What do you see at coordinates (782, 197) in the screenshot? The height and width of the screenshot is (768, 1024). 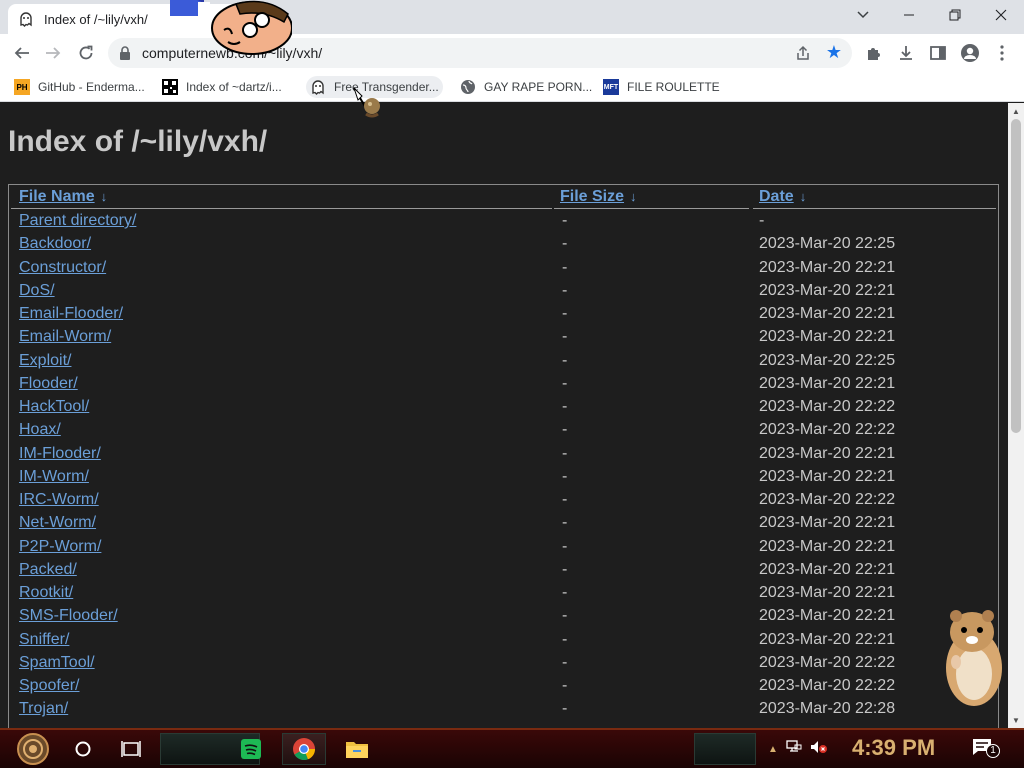 I see `column-header-date: Date ↓` at bounding box center [782, 197].